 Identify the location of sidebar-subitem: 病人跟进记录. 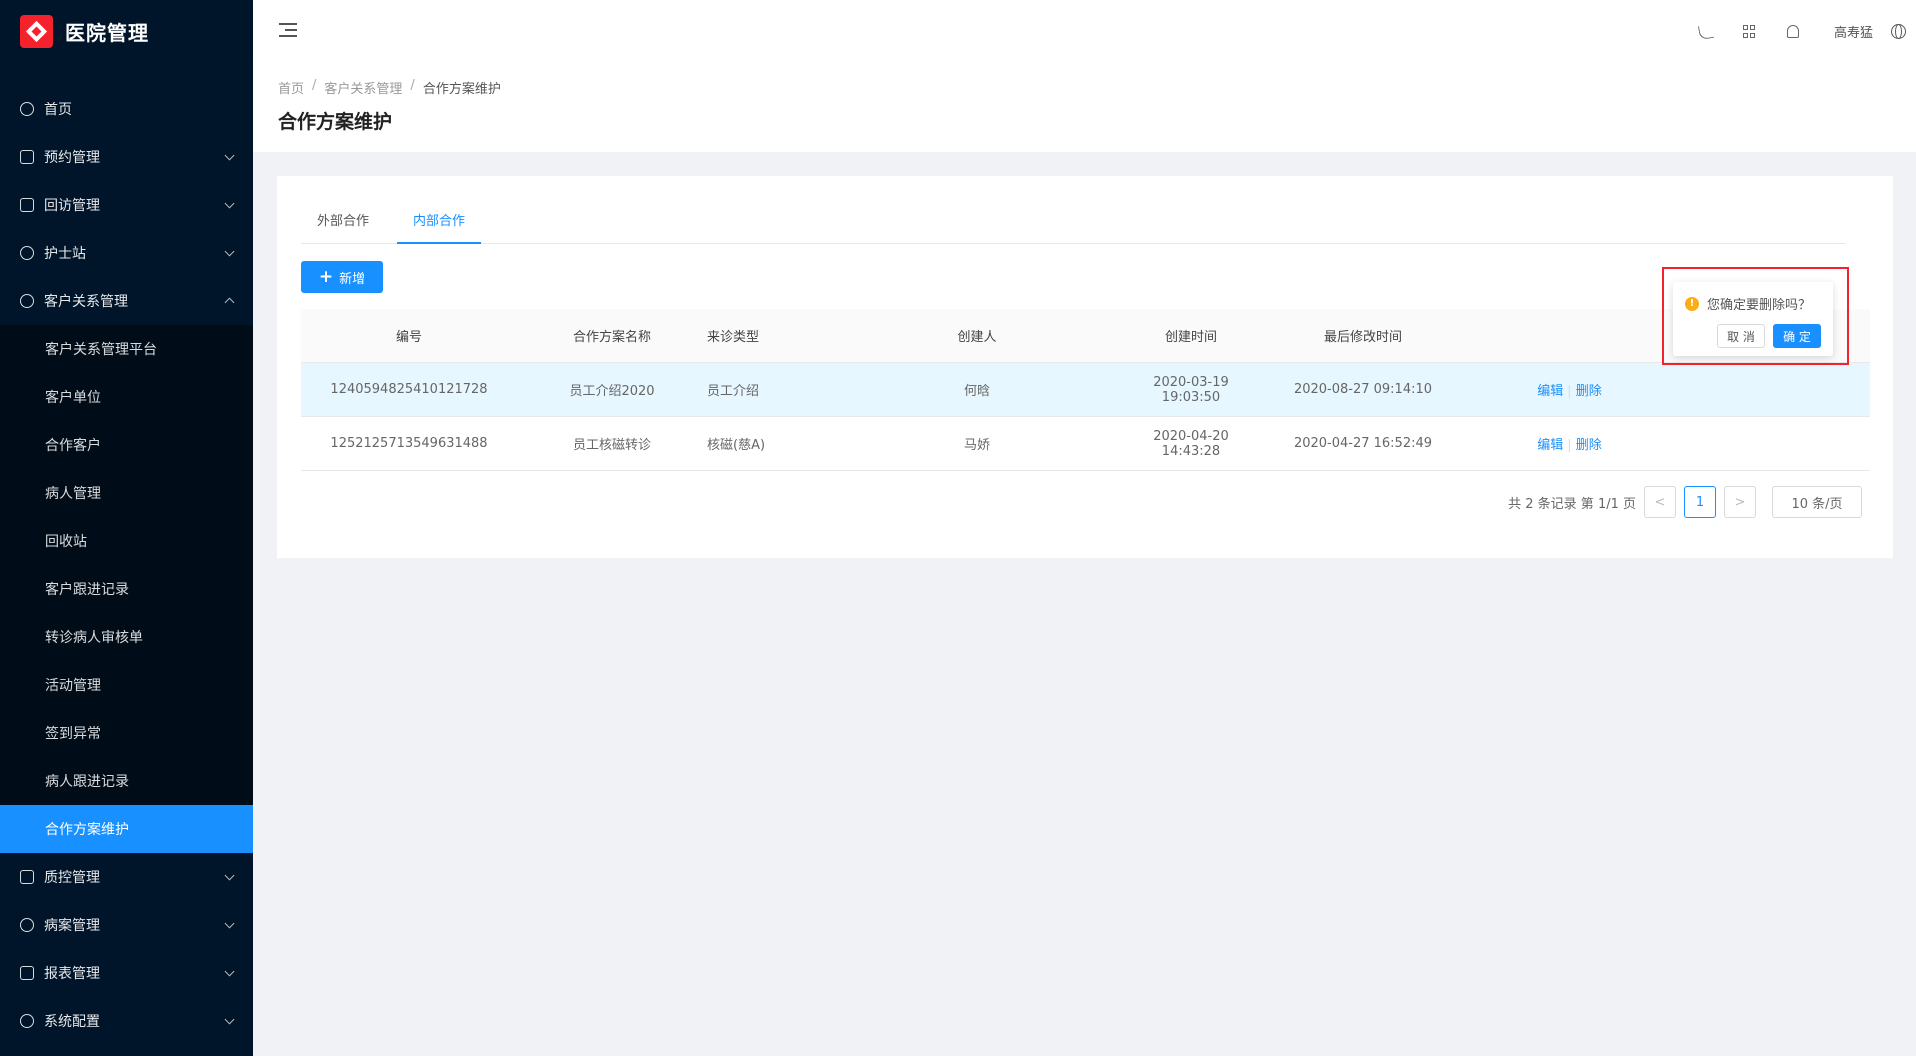
(126, 781).